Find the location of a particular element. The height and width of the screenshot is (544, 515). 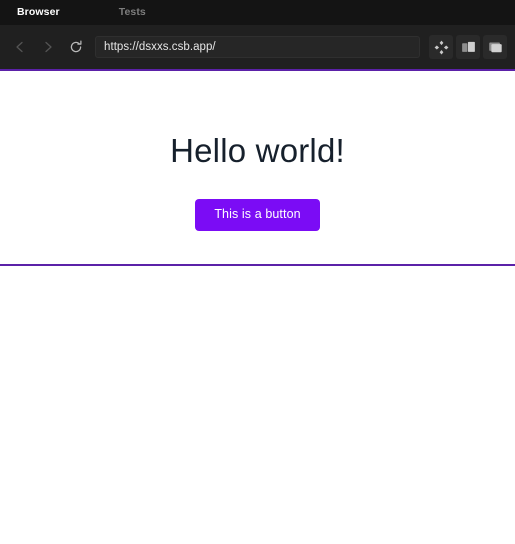

back-button is located at coordinates (20, 47).